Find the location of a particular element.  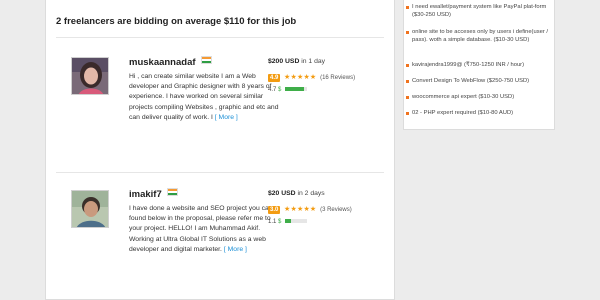

related-job-link: woocommerce api expert ($10-30 USD) is located at coordinates (478, 97).